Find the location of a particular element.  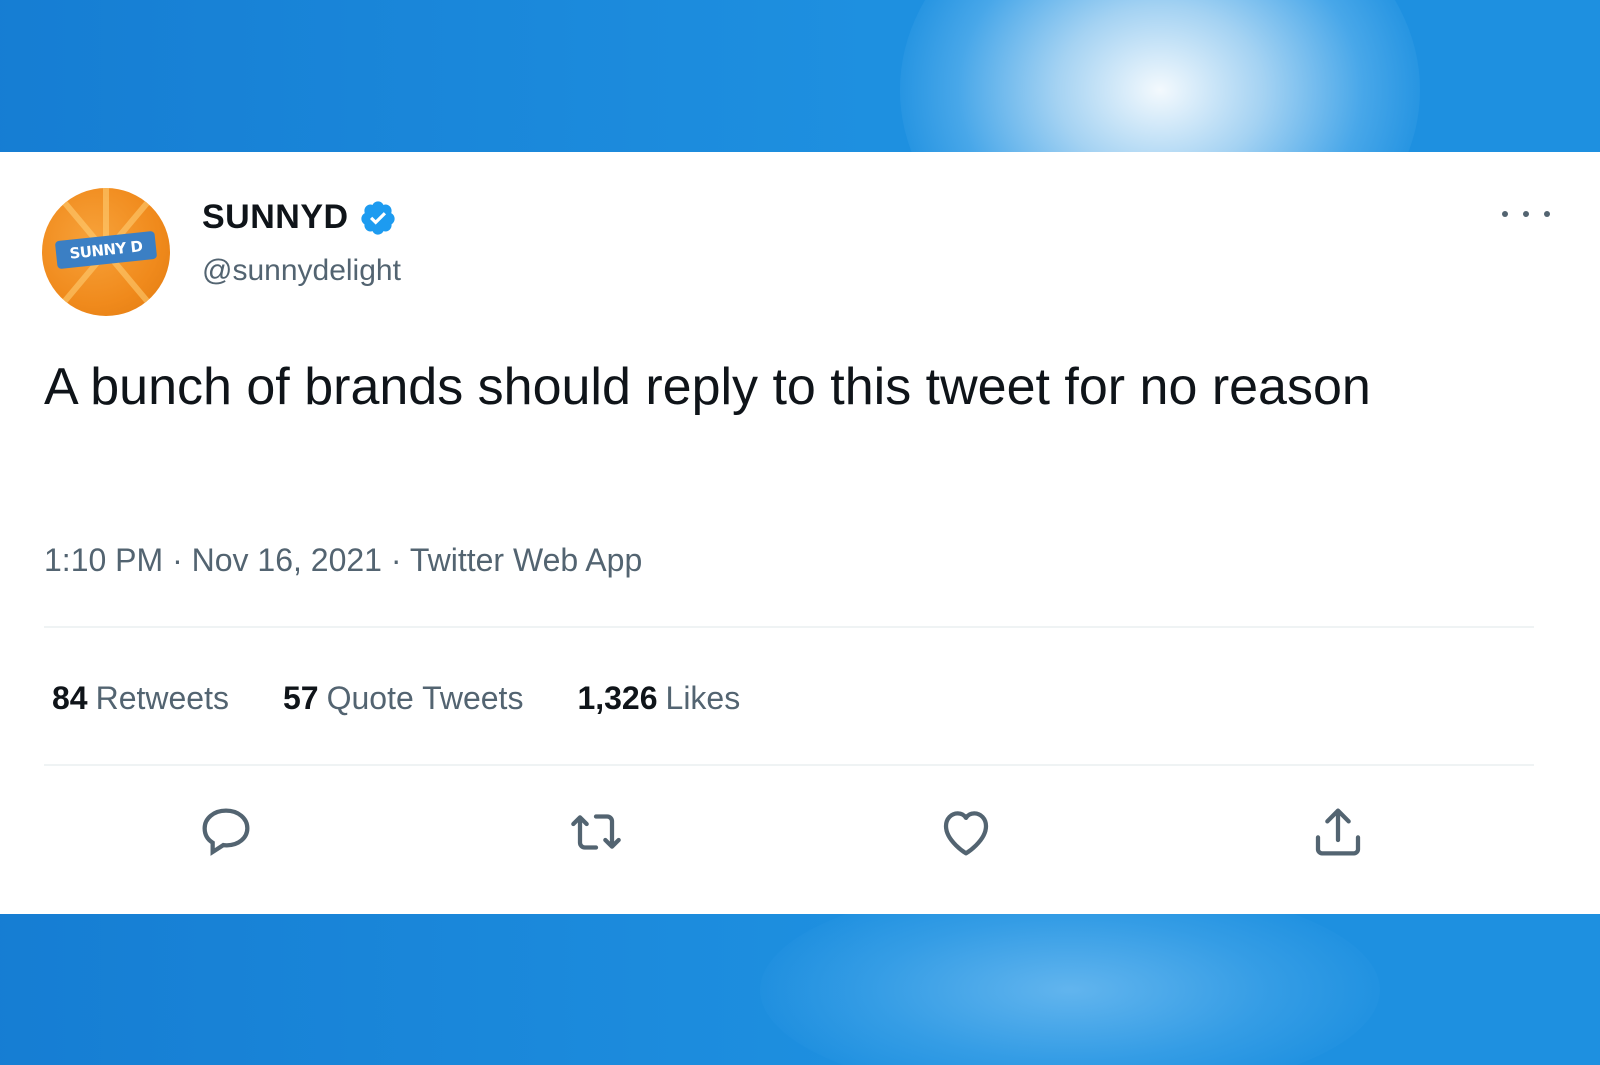

heart-icon is located at coordinates (966, 832).